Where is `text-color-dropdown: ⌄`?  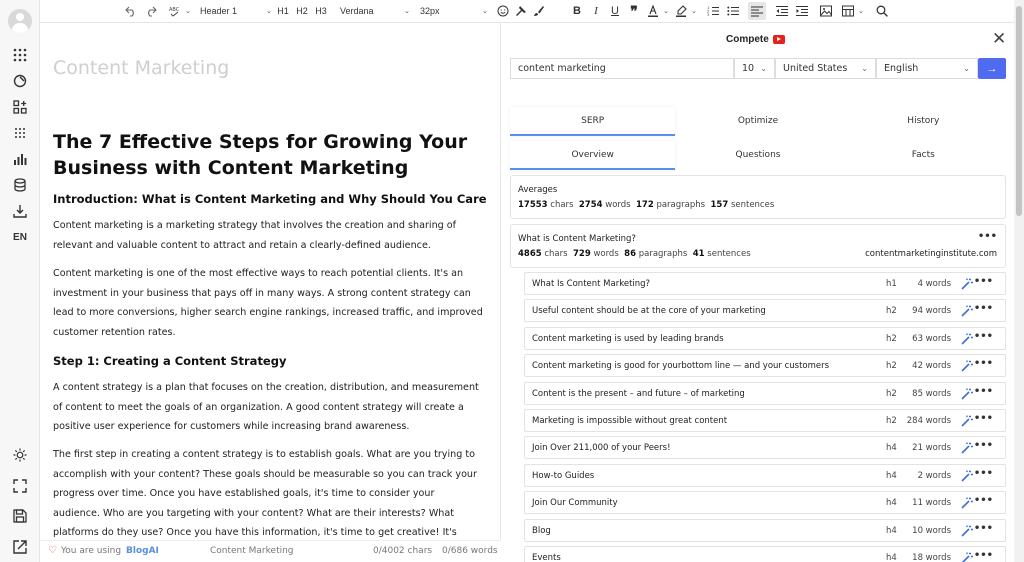 text-color-dropdown: ⌄ is located at coordinates (658, 11).